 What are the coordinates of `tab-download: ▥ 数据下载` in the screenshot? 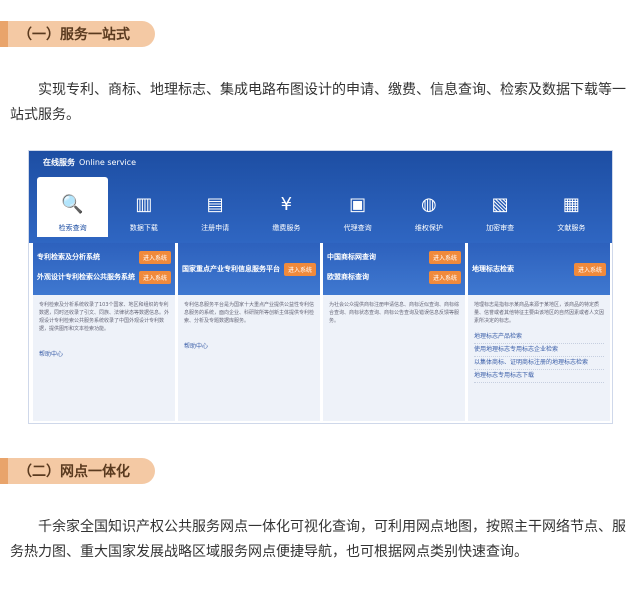 It's located at (143, 207).